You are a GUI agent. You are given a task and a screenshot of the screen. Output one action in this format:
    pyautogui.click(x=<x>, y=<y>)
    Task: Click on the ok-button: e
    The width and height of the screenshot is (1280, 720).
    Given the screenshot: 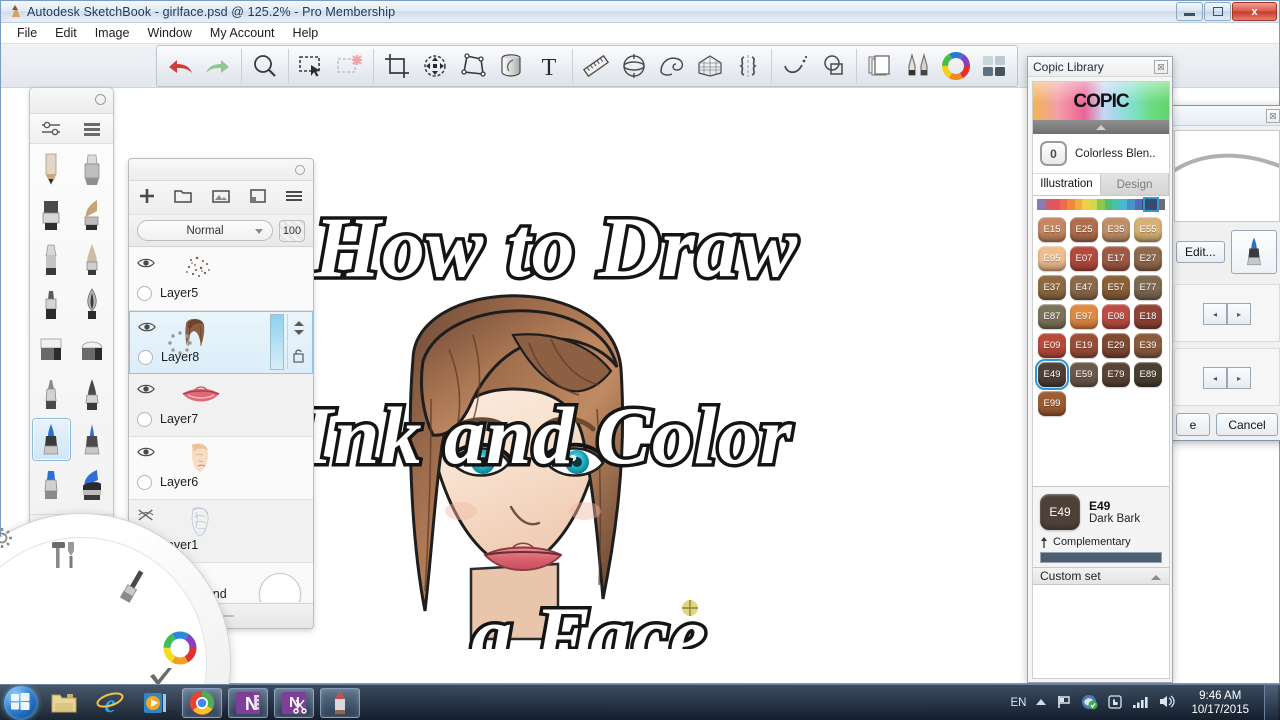 What is the action you would take?
    pyautogui.click(x=1193, y=424)
    